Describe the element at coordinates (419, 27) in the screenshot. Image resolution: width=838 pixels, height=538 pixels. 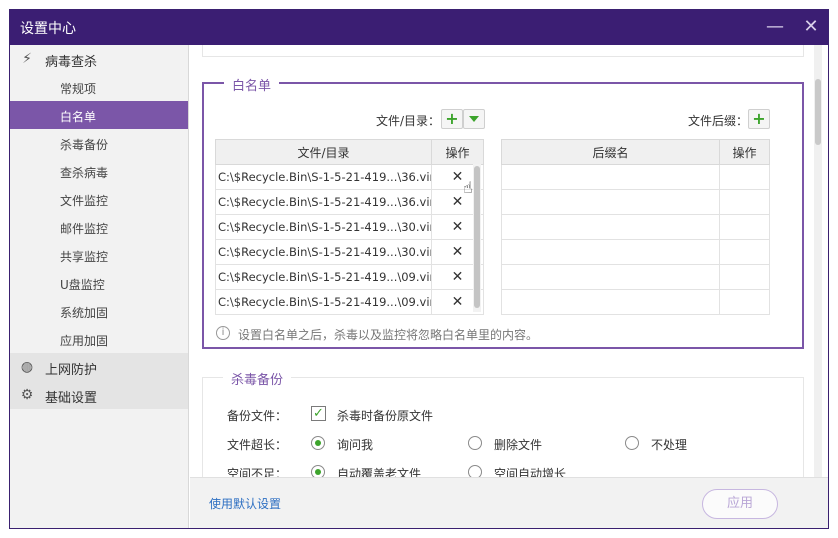
I see `title-bar: 设置中心 — ✕` at that location.